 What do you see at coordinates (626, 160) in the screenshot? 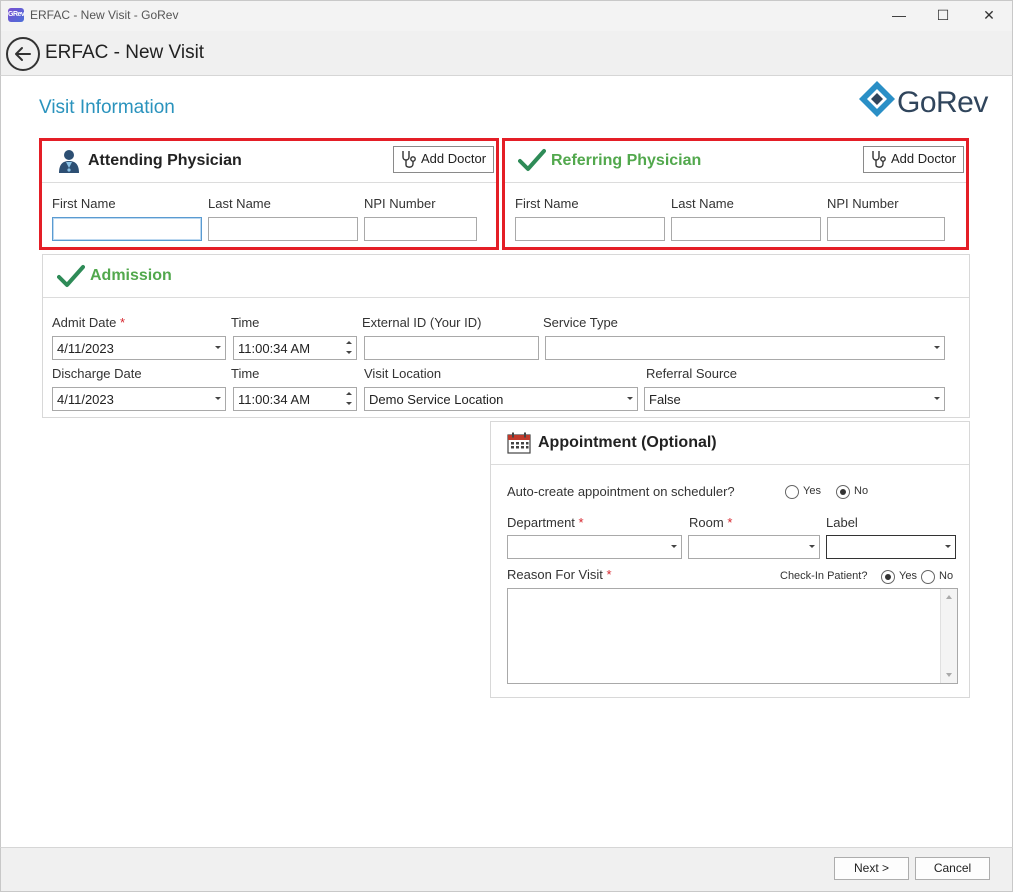
I see `referring-physician-title: Referring Physician` at bounding box center [626, 160].